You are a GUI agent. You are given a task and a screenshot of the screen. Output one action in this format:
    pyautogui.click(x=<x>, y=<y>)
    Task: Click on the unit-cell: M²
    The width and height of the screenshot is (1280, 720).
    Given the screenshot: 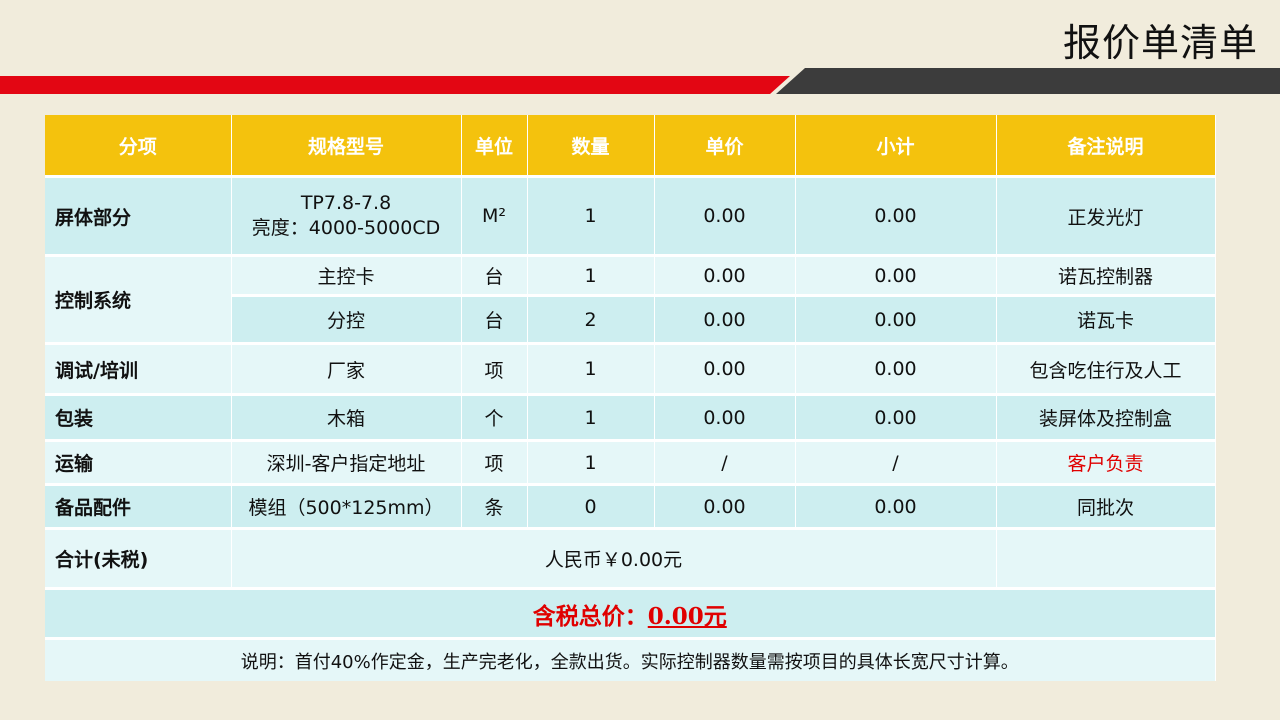 What is the action you would take?
    pyautogui.click(x=494, y=215)
    